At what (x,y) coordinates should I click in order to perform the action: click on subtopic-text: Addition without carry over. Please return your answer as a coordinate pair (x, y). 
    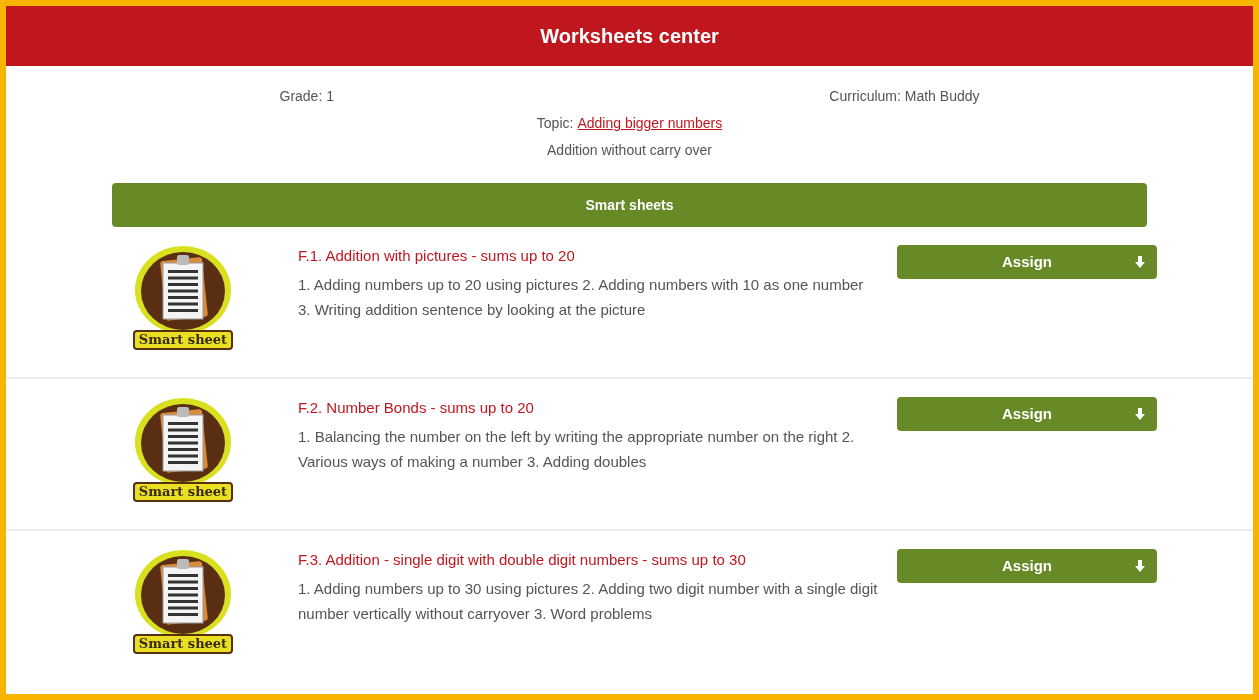
    Looking at the image, I should click on (629, 150).